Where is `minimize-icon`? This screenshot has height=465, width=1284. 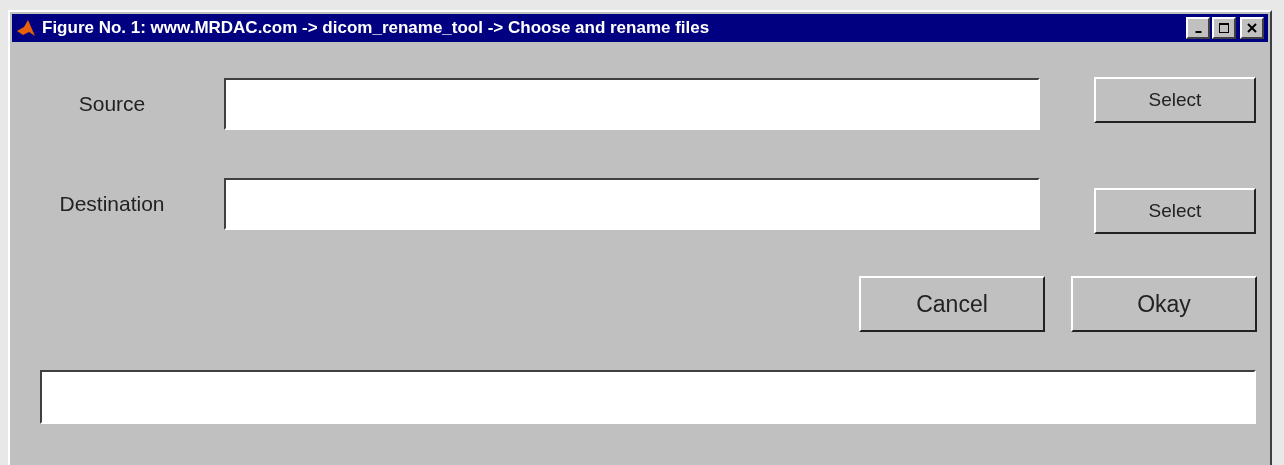 minimize-icon is located at coordinates (1198, 32).